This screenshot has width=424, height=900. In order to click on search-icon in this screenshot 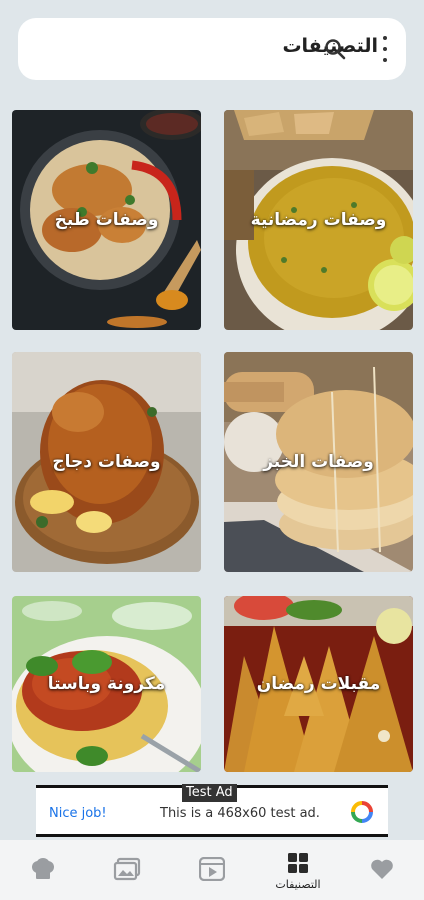, I will do `click(335, 49)`.